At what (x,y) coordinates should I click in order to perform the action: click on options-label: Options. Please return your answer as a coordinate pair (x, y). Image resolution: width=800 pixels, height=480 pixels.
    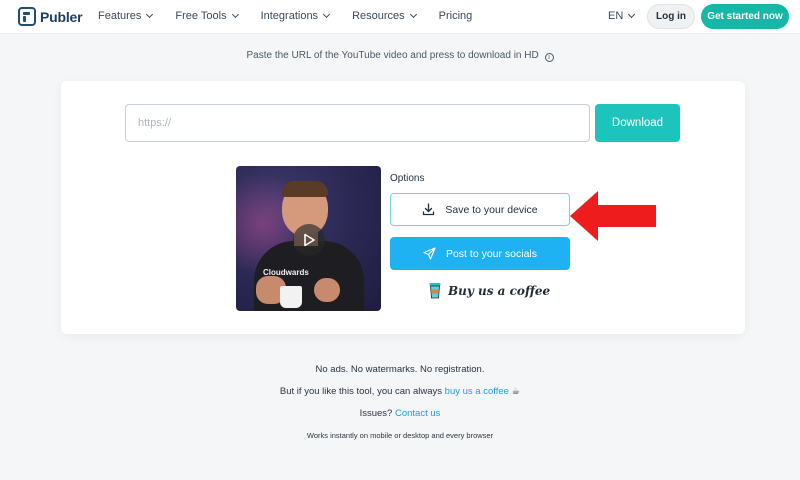
    Looking at the image, I should click on (407, 178).